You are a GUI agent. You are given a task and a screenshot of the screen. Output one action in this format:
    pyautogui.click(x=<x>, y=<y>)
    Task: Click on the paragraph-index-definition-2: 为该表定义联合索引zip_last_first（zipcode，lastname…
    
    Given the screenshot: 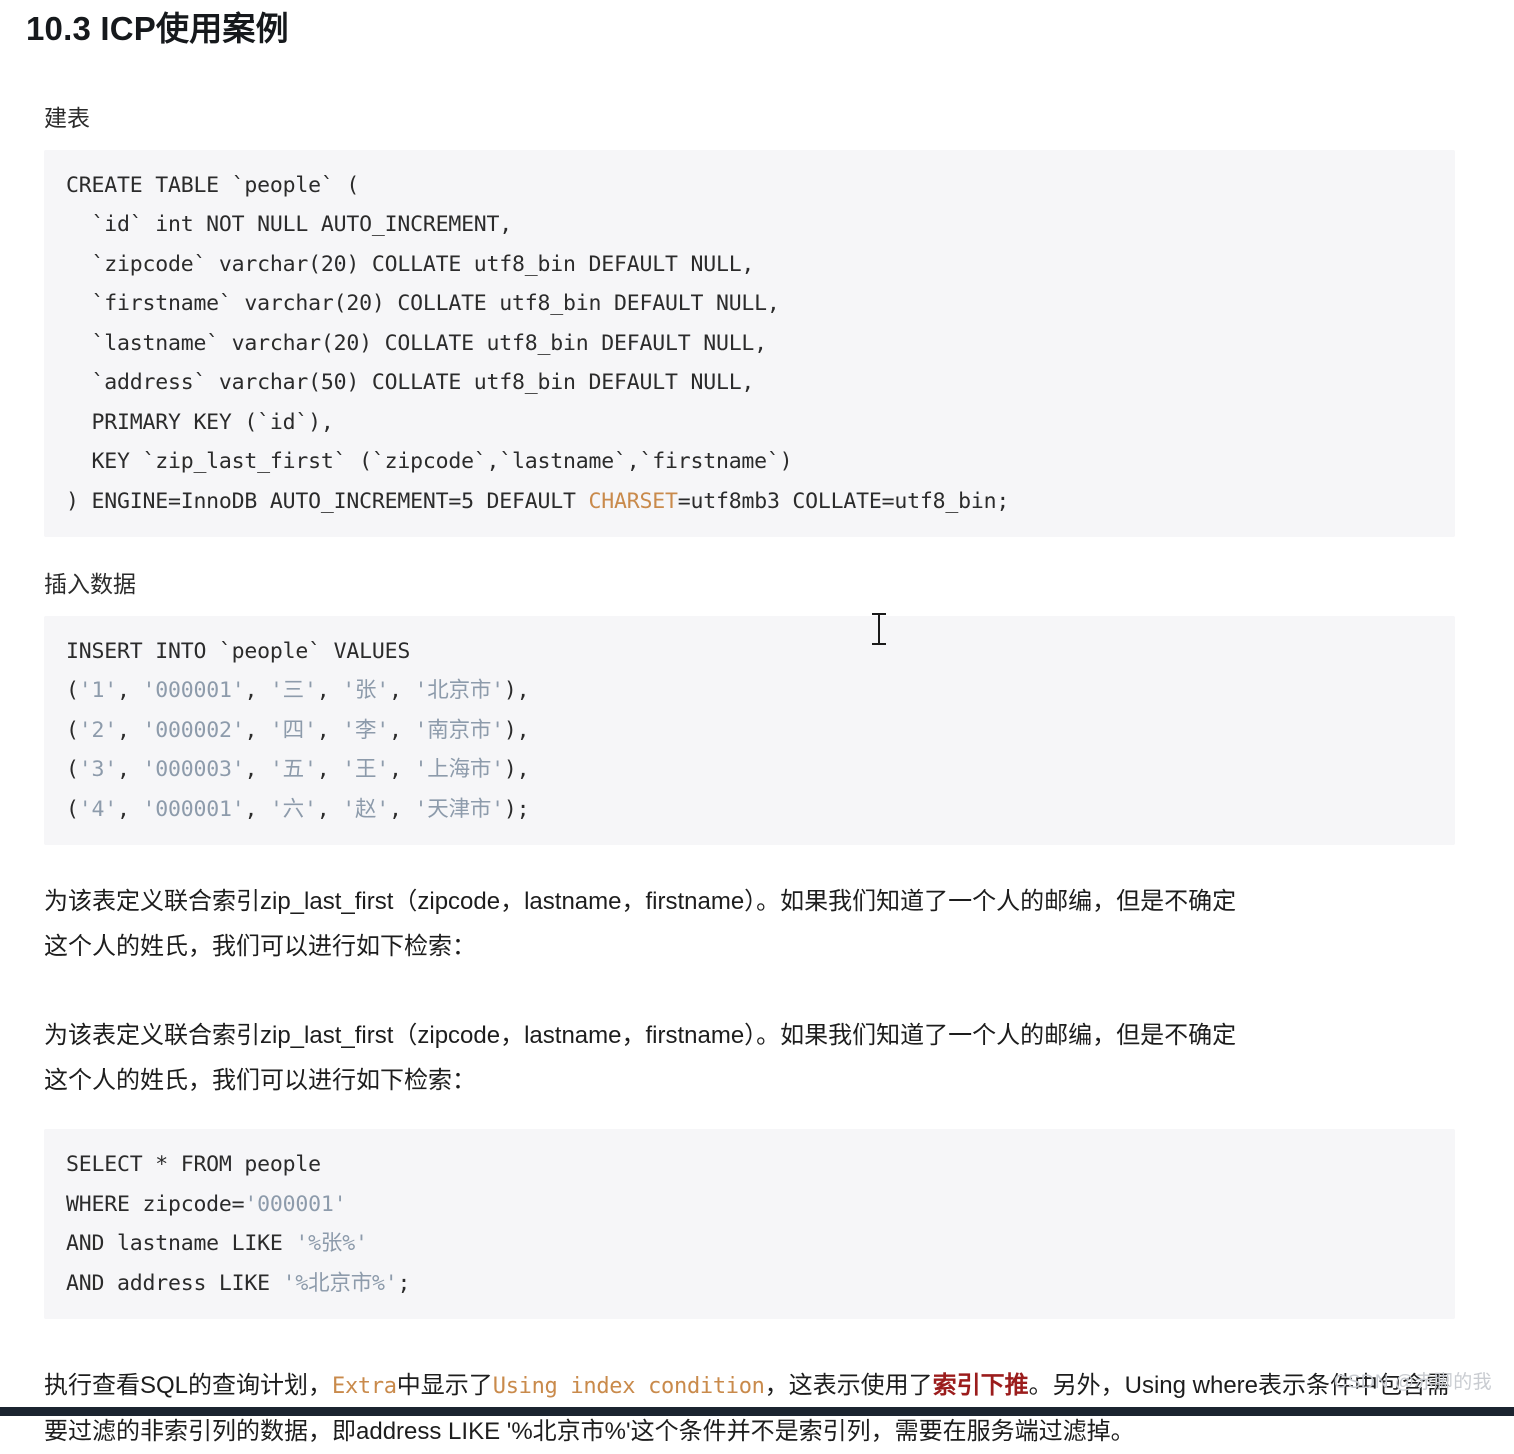 What is the action you would take?
    pyautogui.click(x=757, y=1058)
    